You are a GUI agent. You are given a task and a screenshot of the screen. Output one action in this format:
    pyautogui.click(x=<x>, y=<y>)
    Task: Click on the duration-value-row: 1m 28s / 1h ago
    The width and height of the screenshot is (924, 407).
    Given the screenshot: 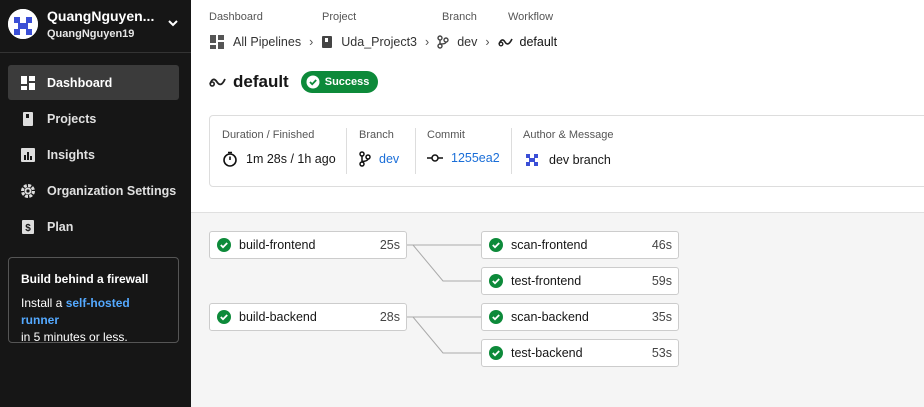 What is the action you would take?
    pyautogui.click(x=279, y=159)
    